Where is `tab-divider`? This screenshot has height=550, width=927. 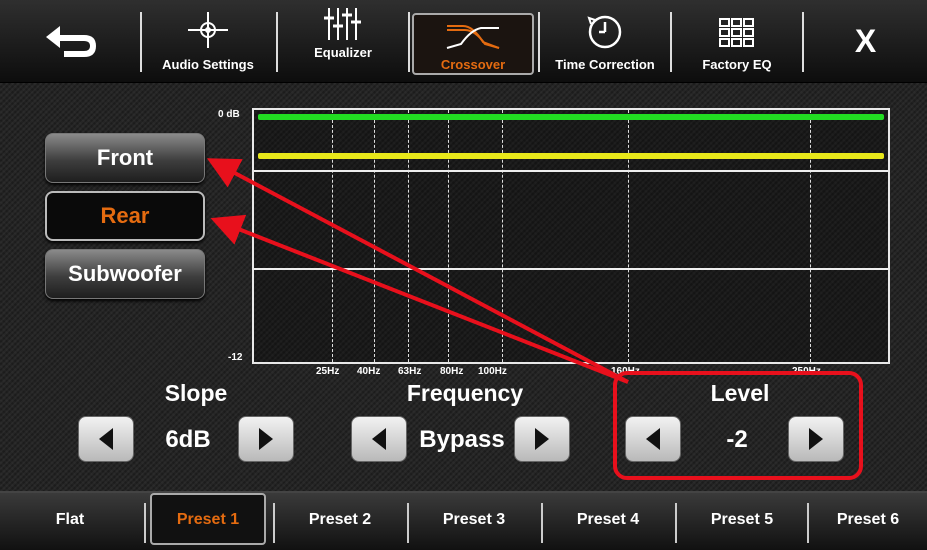 tab-divider is located at coordinates (409, 42).